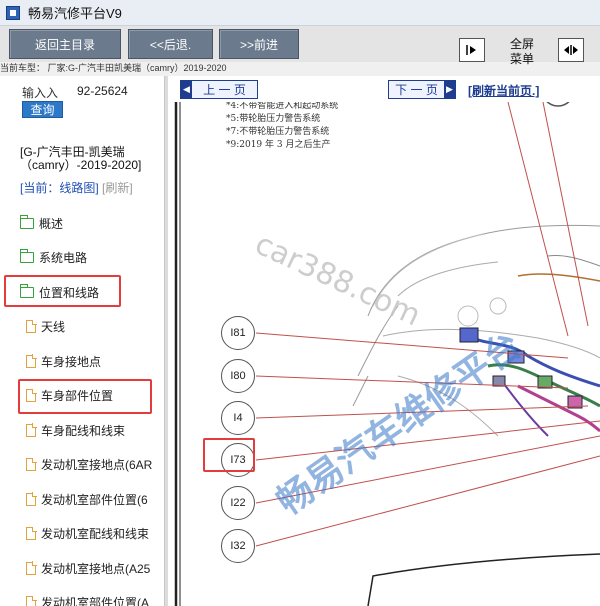 Image resolution: width=600 pixels, height=606 pixels. I want to click on tree-item: 发动机室部件位置(6, so click(79, 499).